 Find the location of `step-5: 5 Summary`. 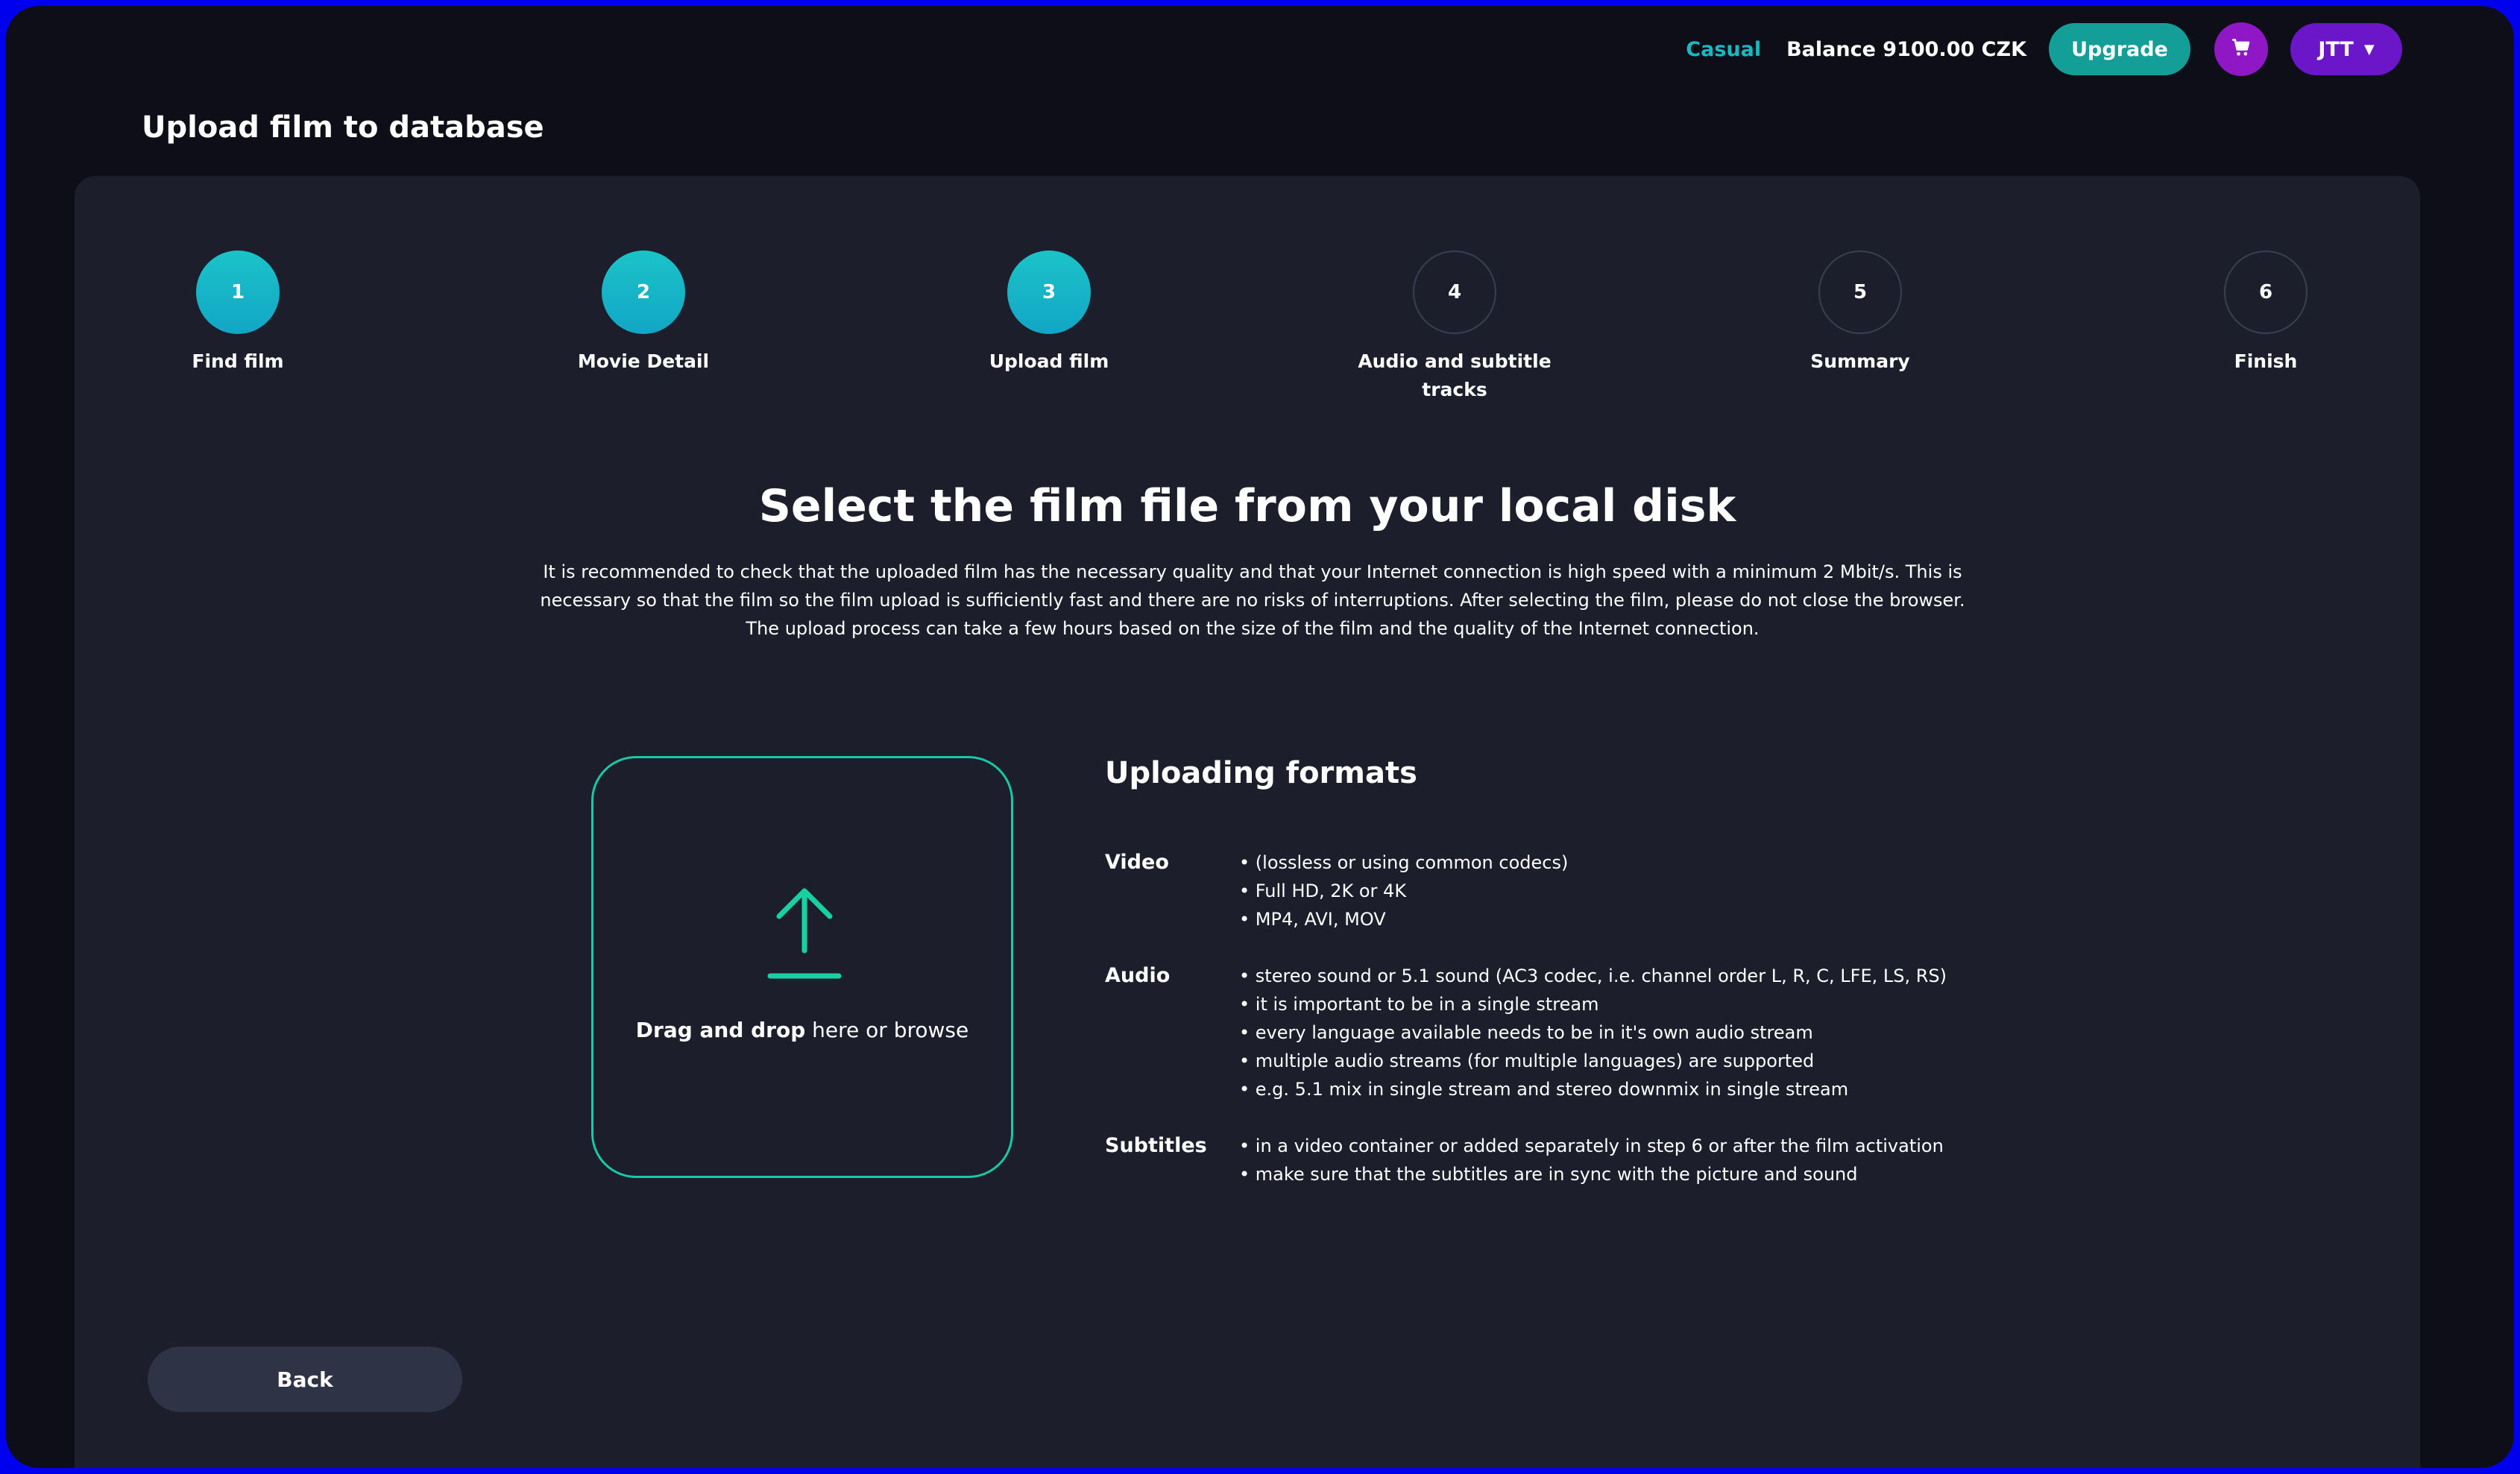

step-5: 5 Summary is located at coordinates (1860, 313).